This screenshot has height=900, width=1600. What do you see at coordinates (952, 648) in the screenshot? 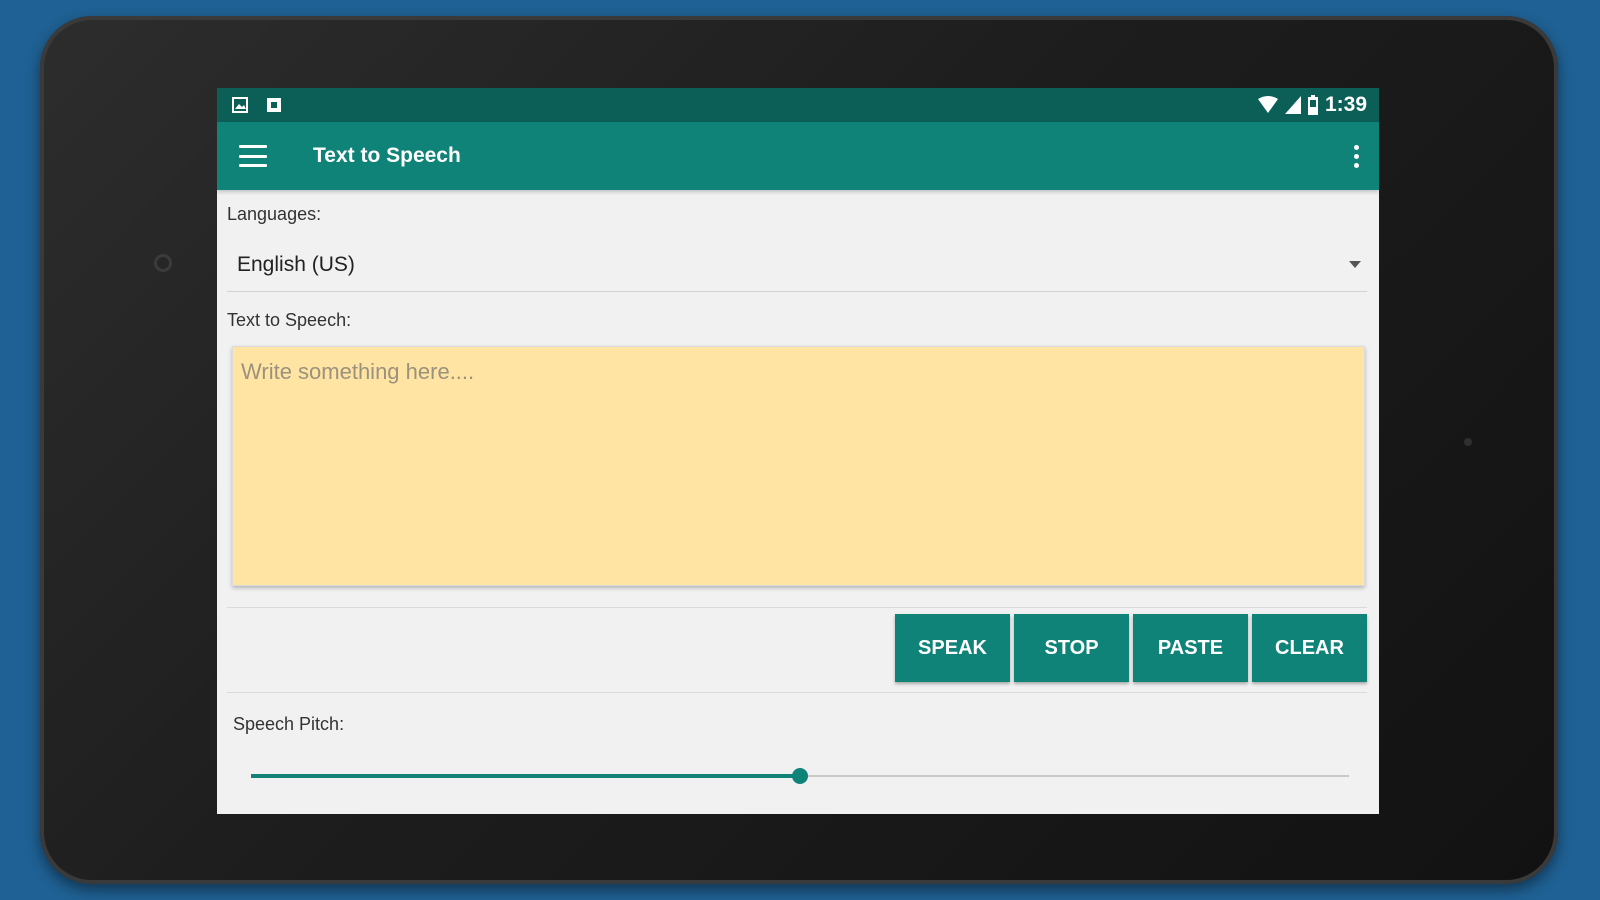
I see `speak-button: SPEAK` at bounding box center [952, 648].